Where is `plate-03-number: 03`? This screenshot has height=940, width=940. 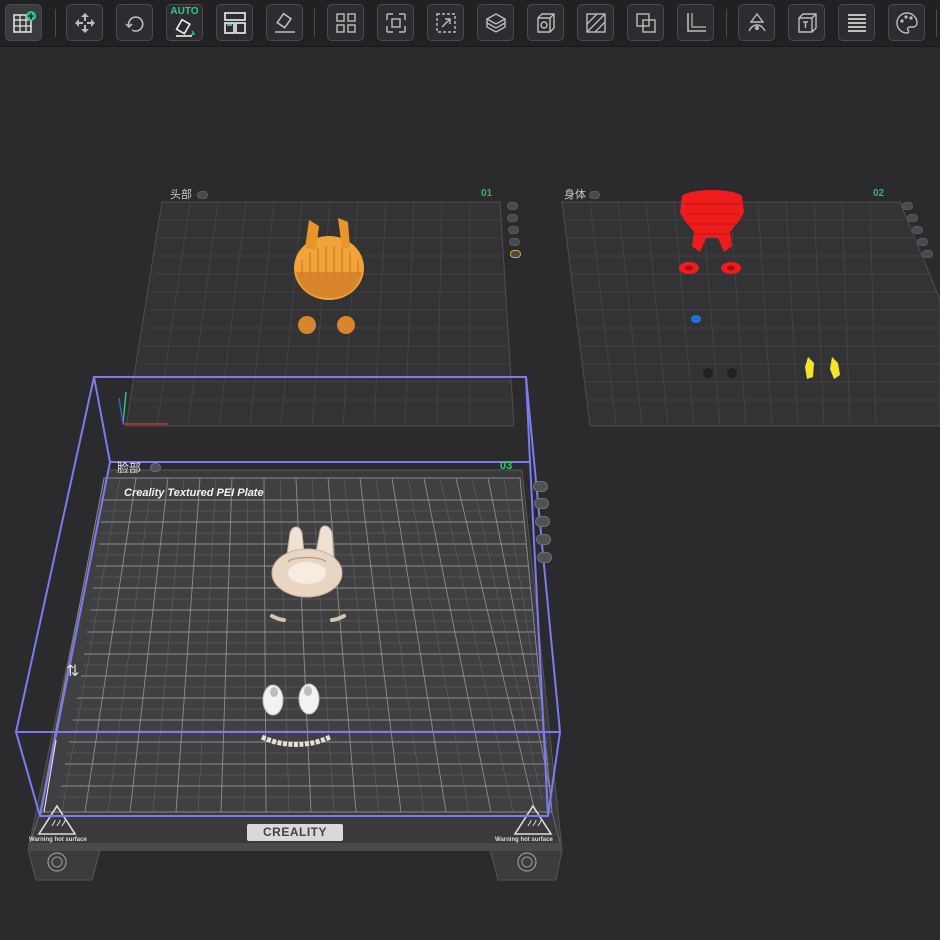 plate-03-number: 03 is located at coordinates (506, 466).